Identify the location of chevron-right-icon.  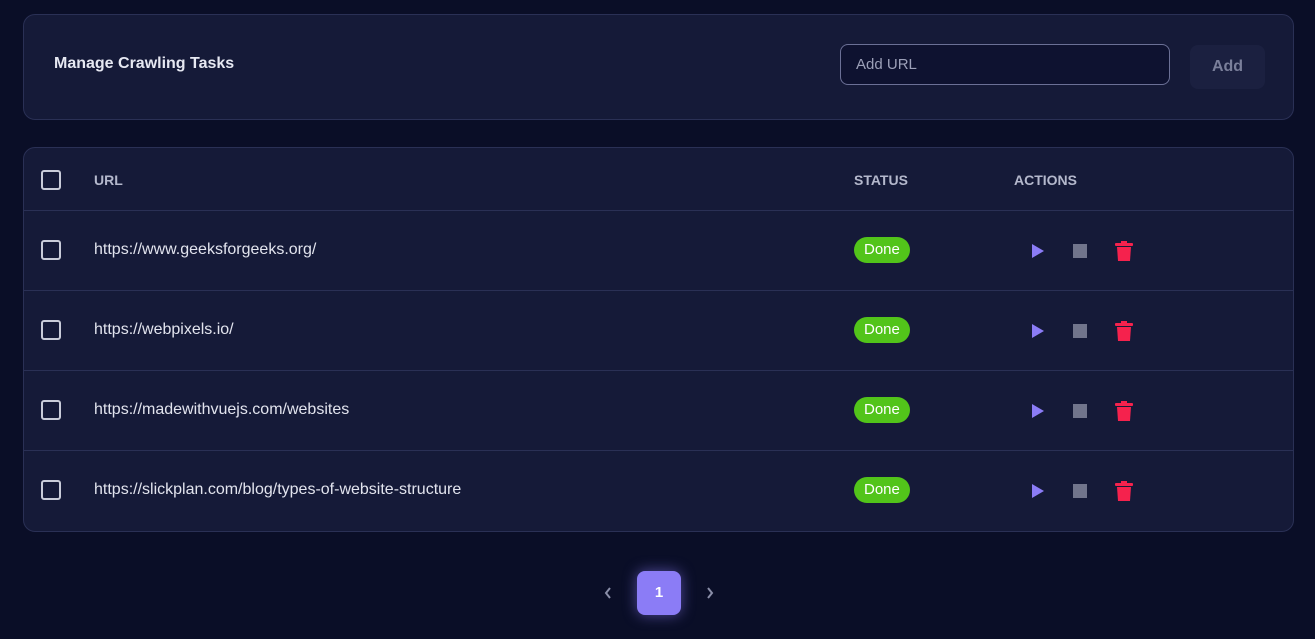
(710, 593).